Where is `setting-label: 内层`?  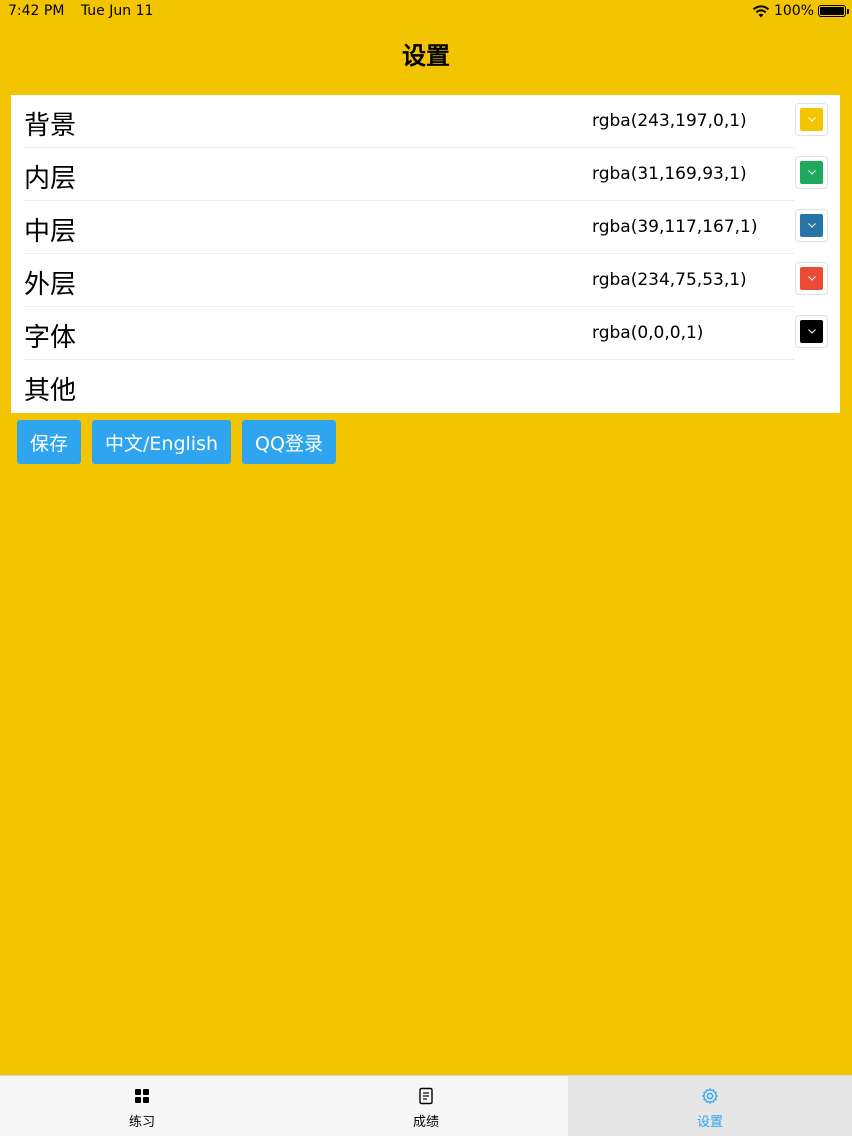 setting-label: 内层 is located at coordinates (50, 179).